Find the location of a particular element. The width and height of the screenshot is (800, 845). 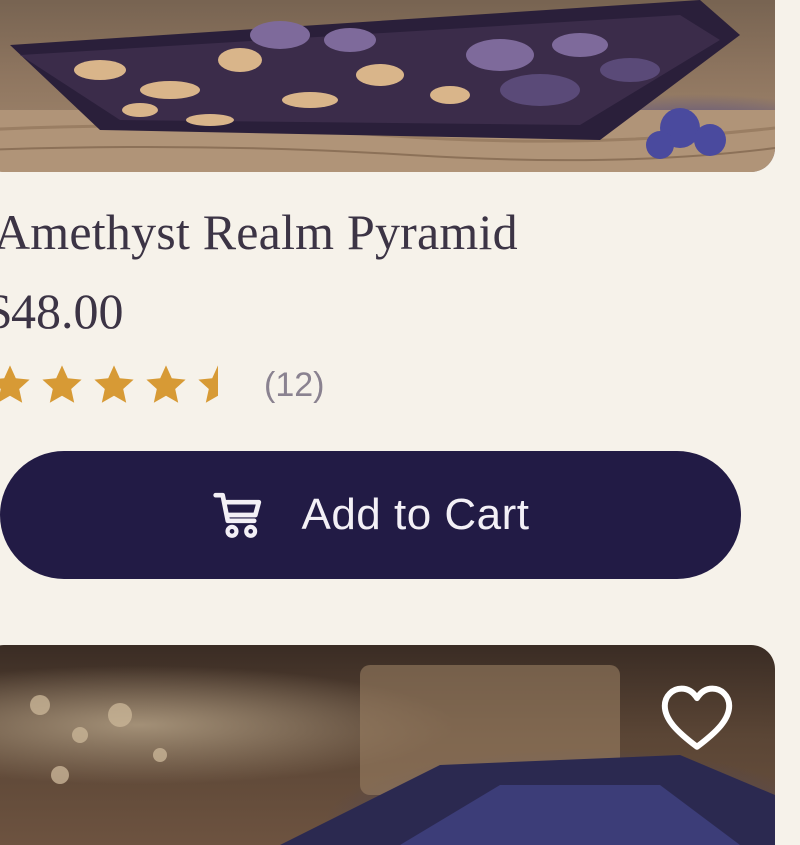

rating-stars is located at coordinates (121, 385).